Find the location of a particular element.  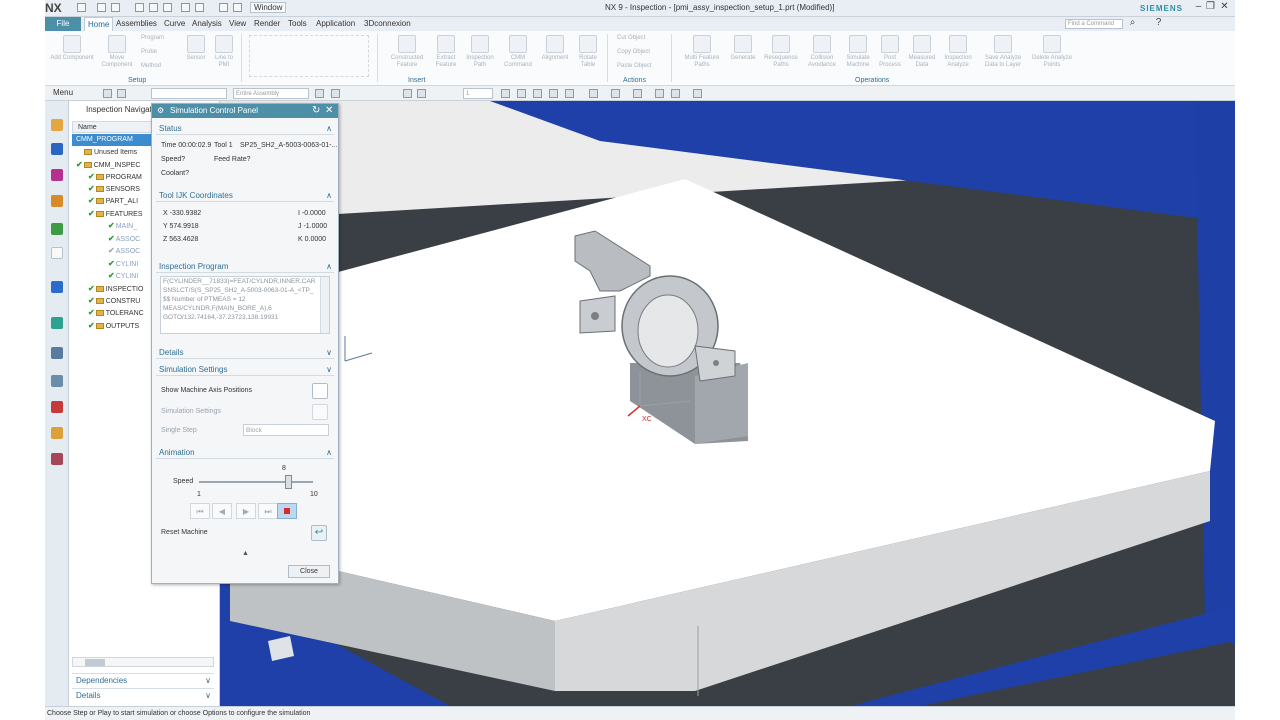

camera-icon is located at coordinates (637, 93).